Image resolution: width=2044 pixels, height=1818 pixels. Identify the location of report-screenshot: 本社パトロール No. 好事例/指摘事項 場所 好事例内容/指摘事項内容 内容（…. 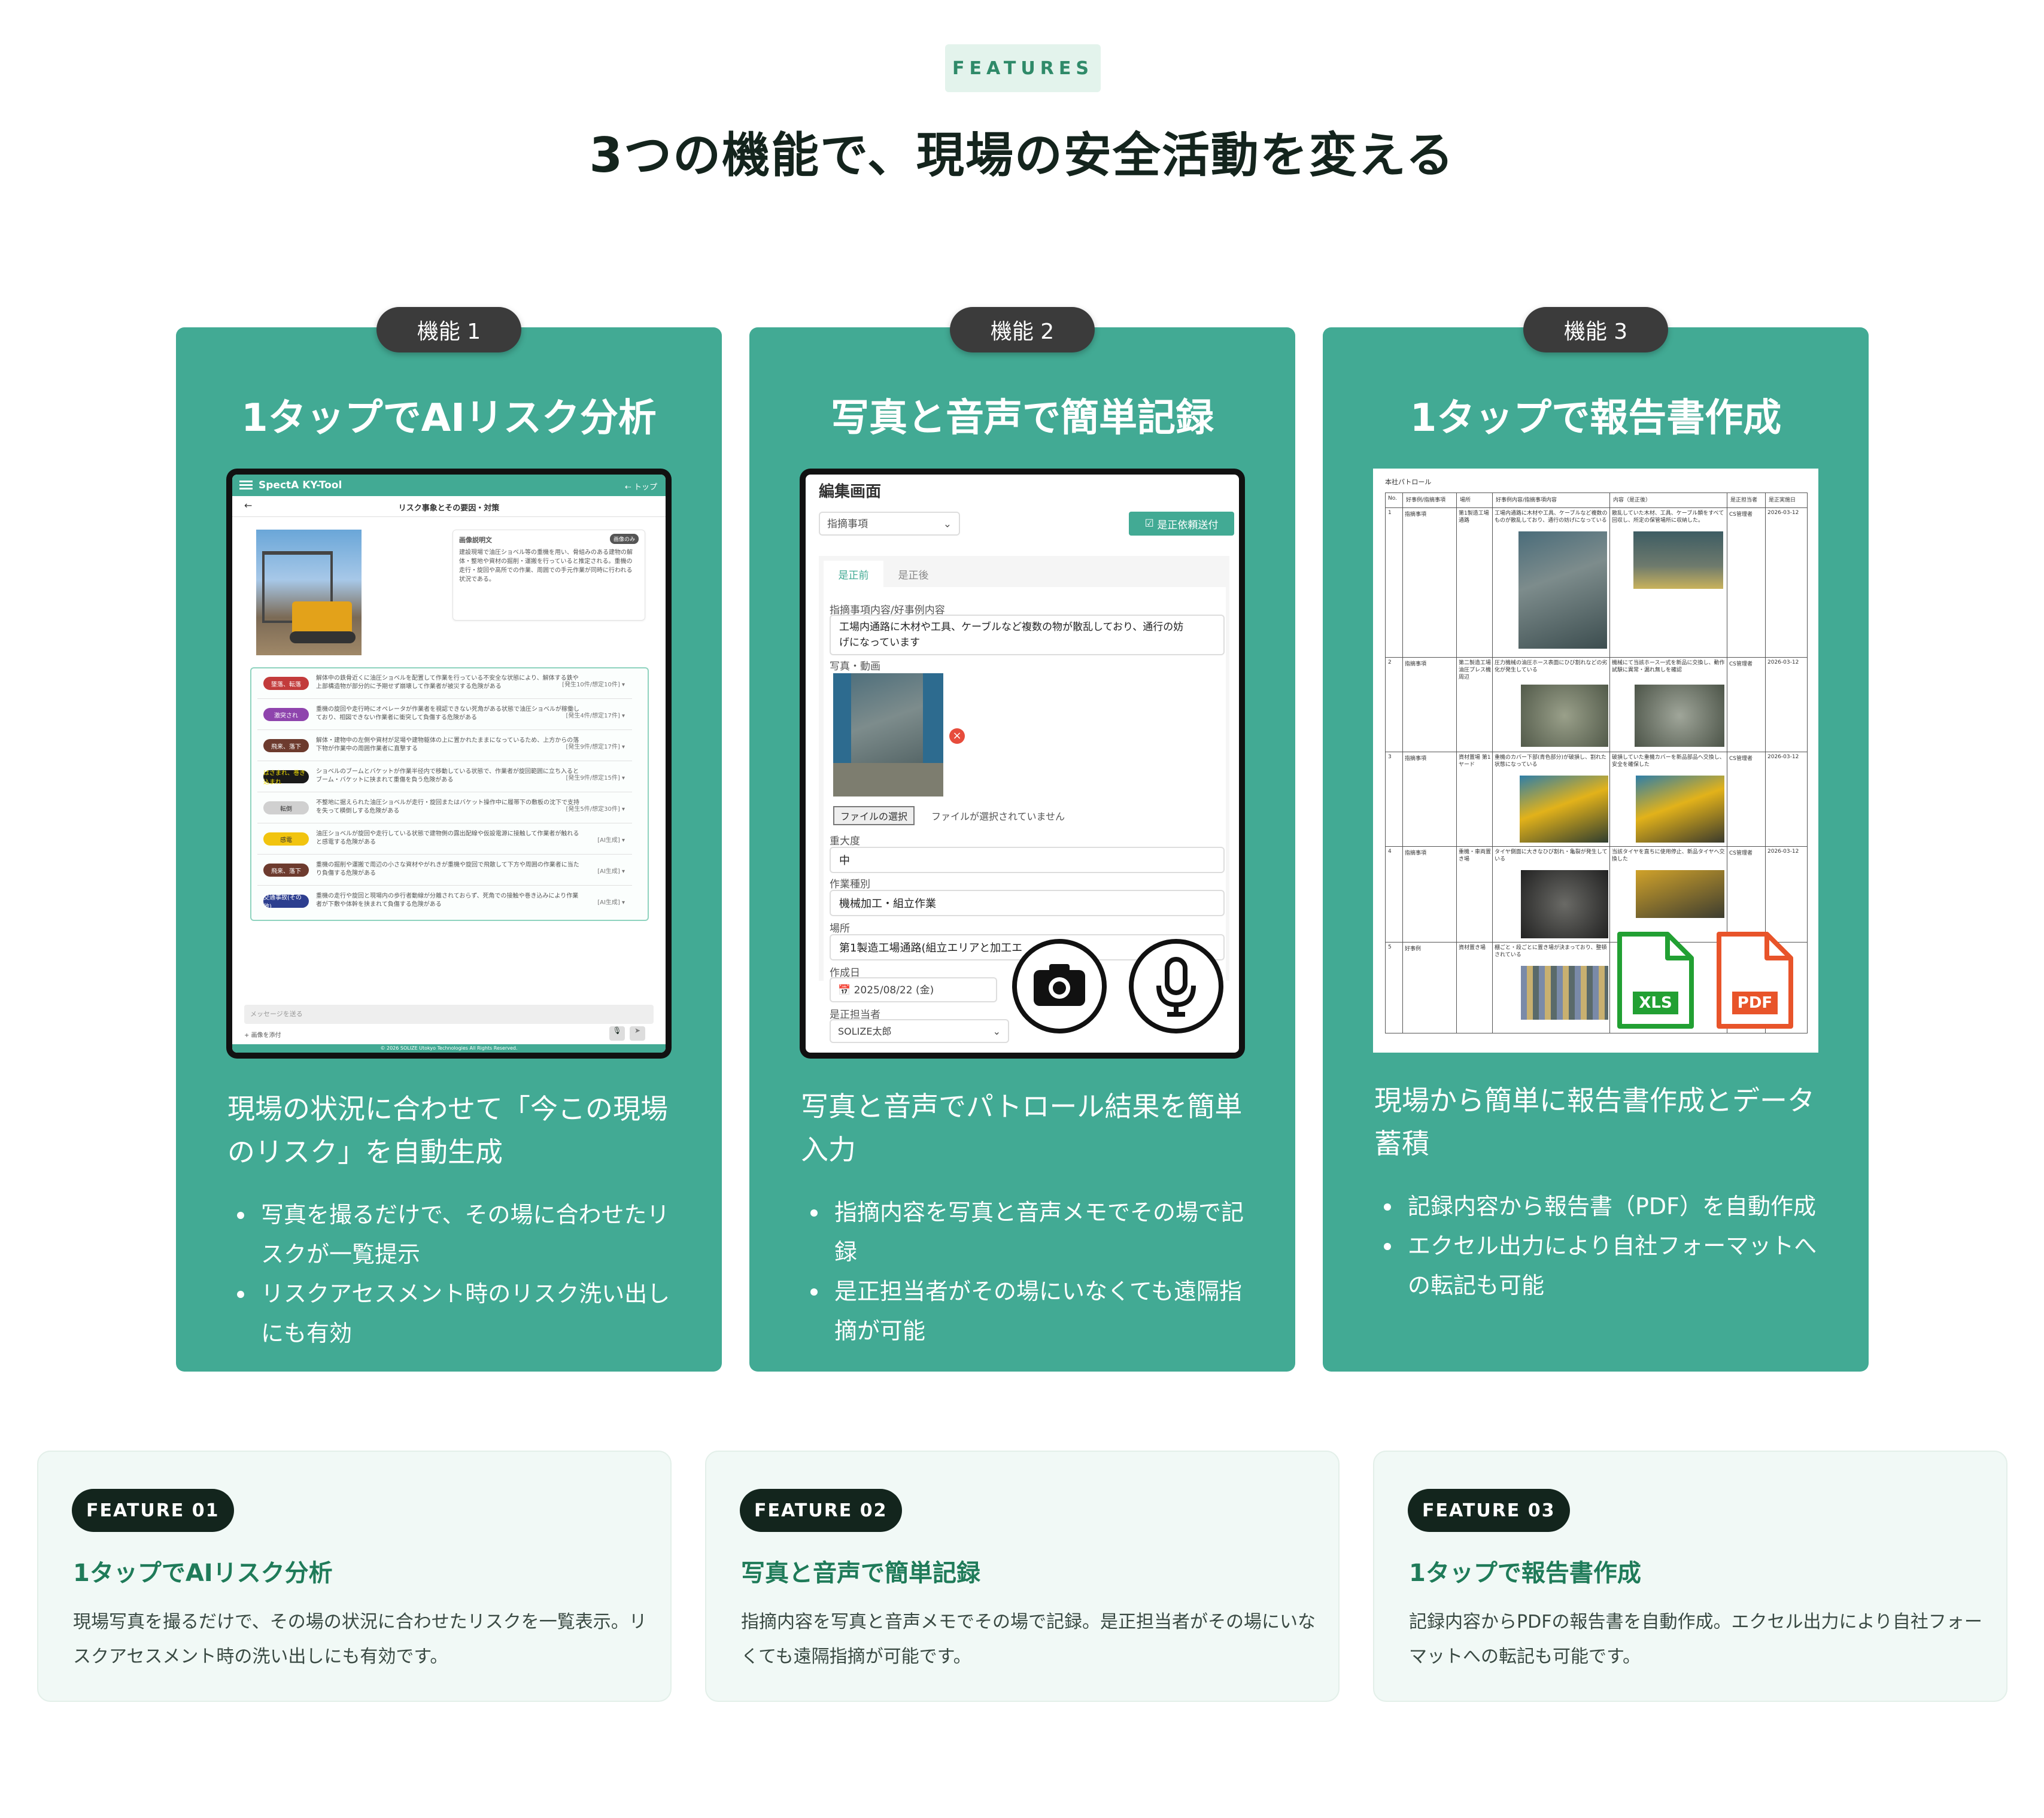
(1595, 761).